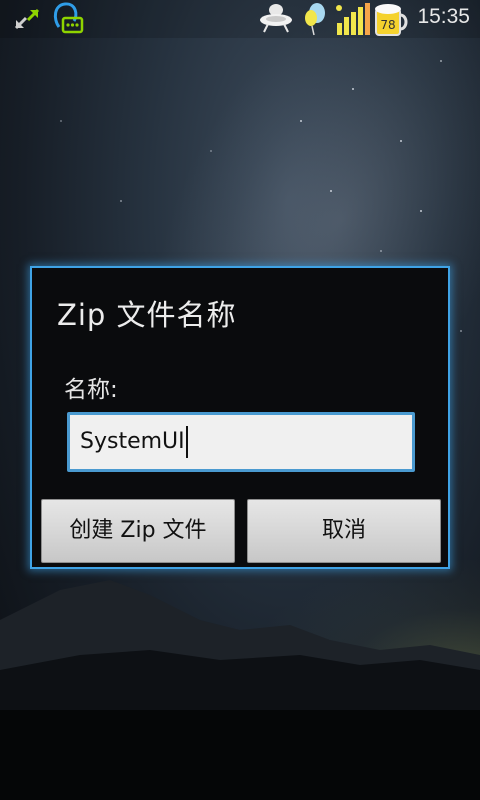  Describe the element at coordinates (132, 441) in the screenshot. I see `zip-name-input-text: SystemUI` at that location.